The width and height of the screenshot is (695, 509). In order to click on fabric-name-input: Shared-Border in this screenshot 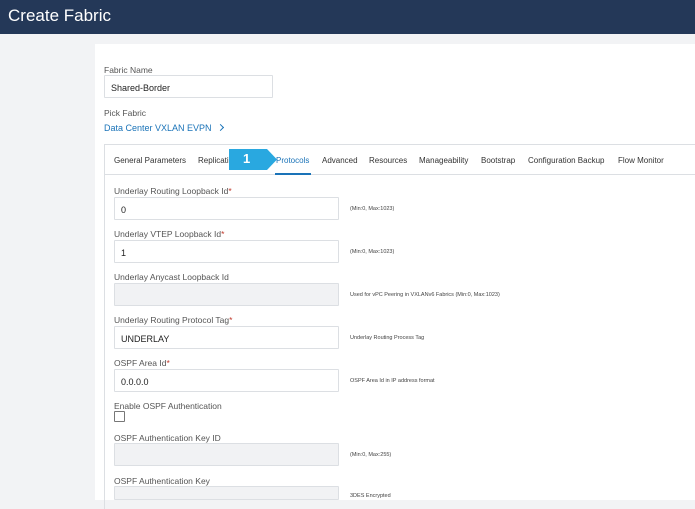, I will do `click(188, 86)`.